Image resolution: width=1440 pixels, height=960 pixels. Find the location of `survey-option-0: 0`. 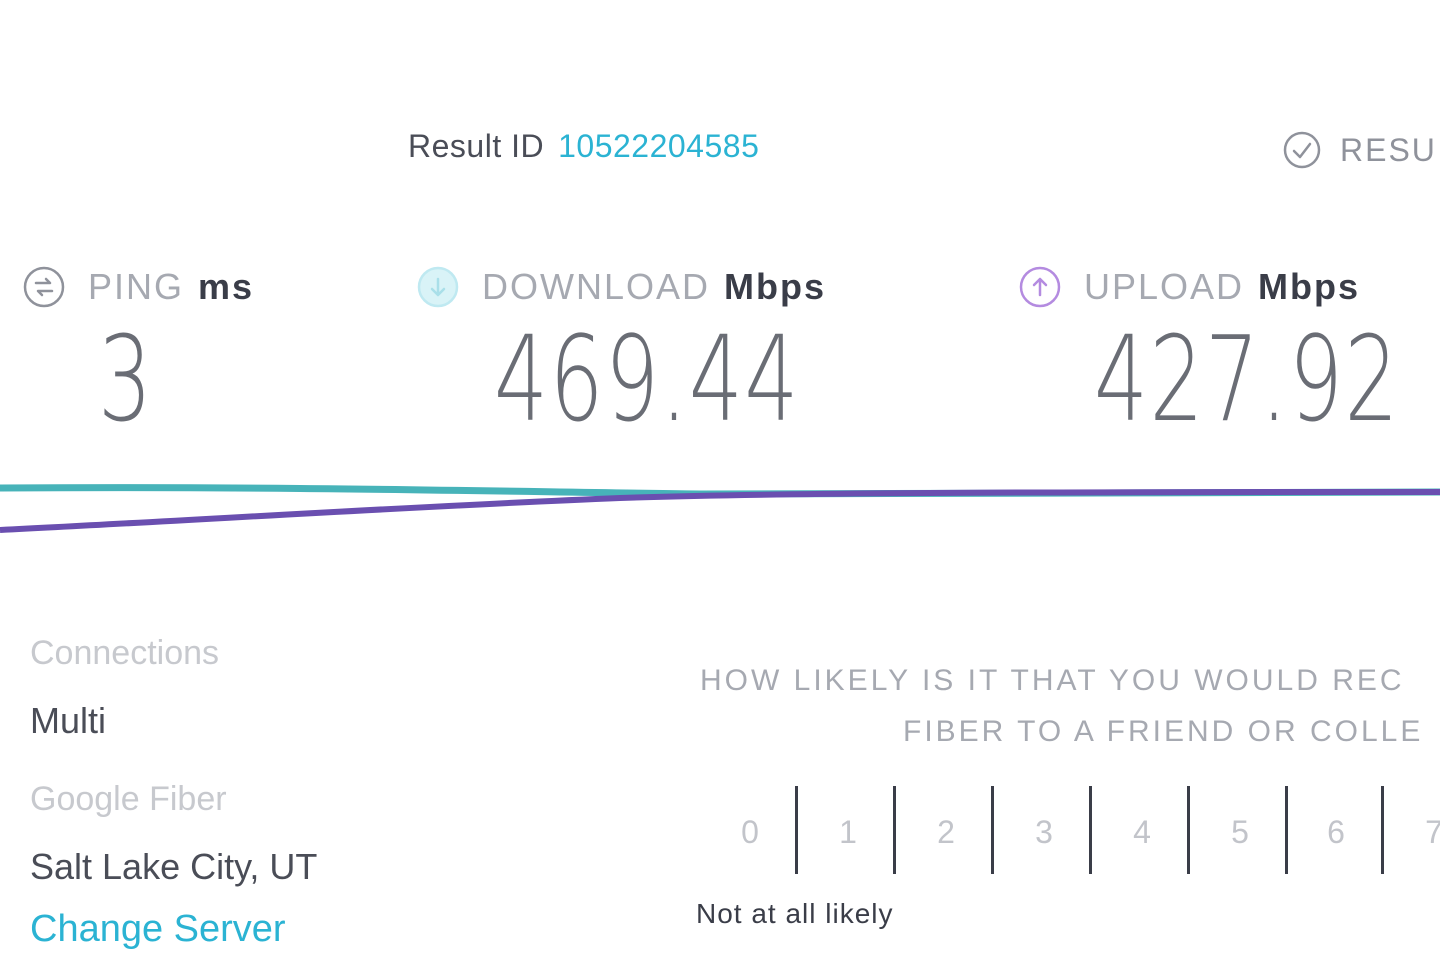

survey-option-0: 0 is located at coordinates (749, 831).